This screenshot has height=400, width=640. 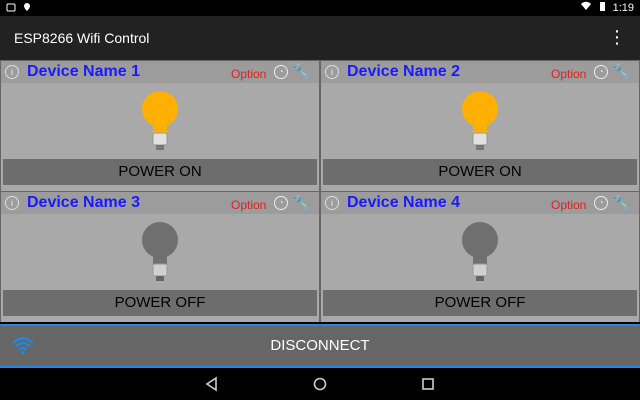 I want to click on location-icon, so click(x=27, y=8).